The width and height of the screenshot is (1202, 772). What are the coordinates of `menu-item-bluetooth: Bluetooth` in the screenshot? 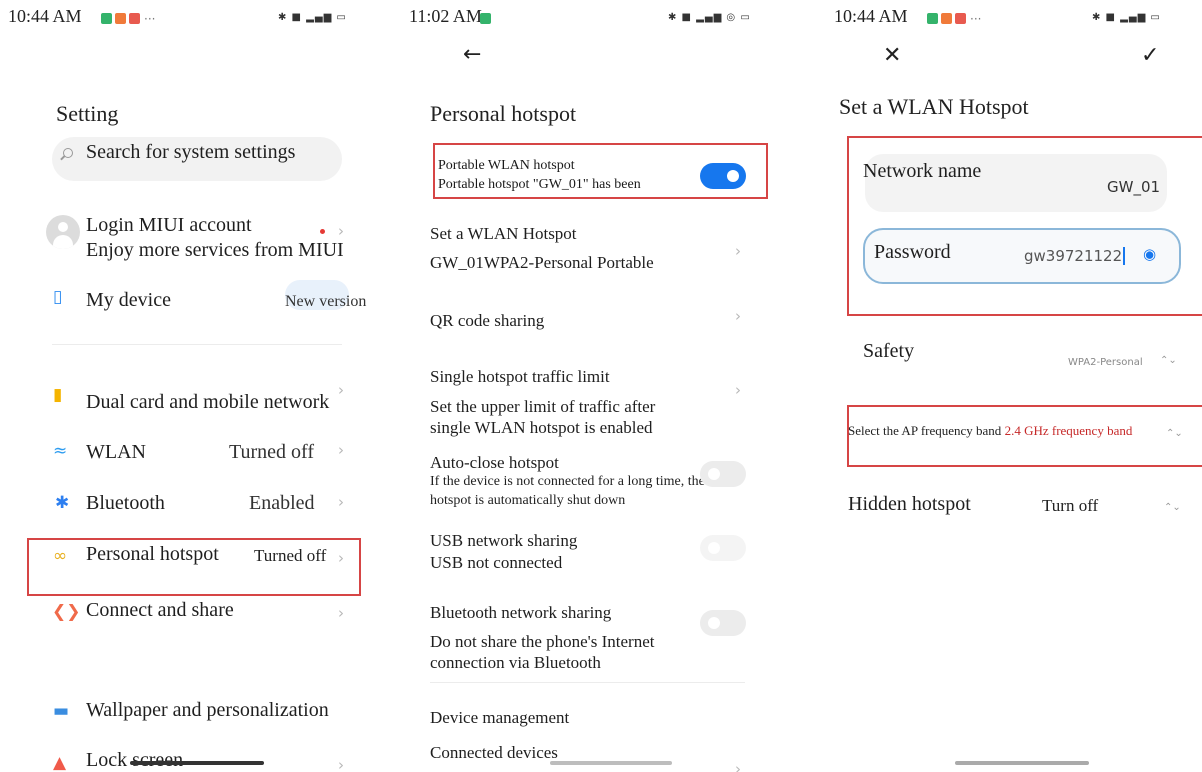 It's located at (125, 503).